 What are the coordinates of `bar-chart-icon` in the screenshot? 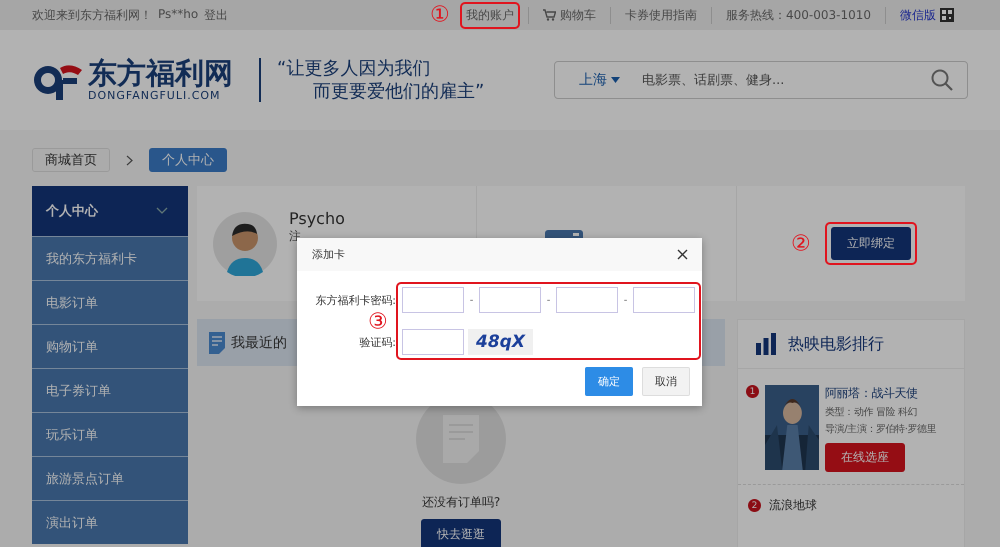 It's located at (766, 344).